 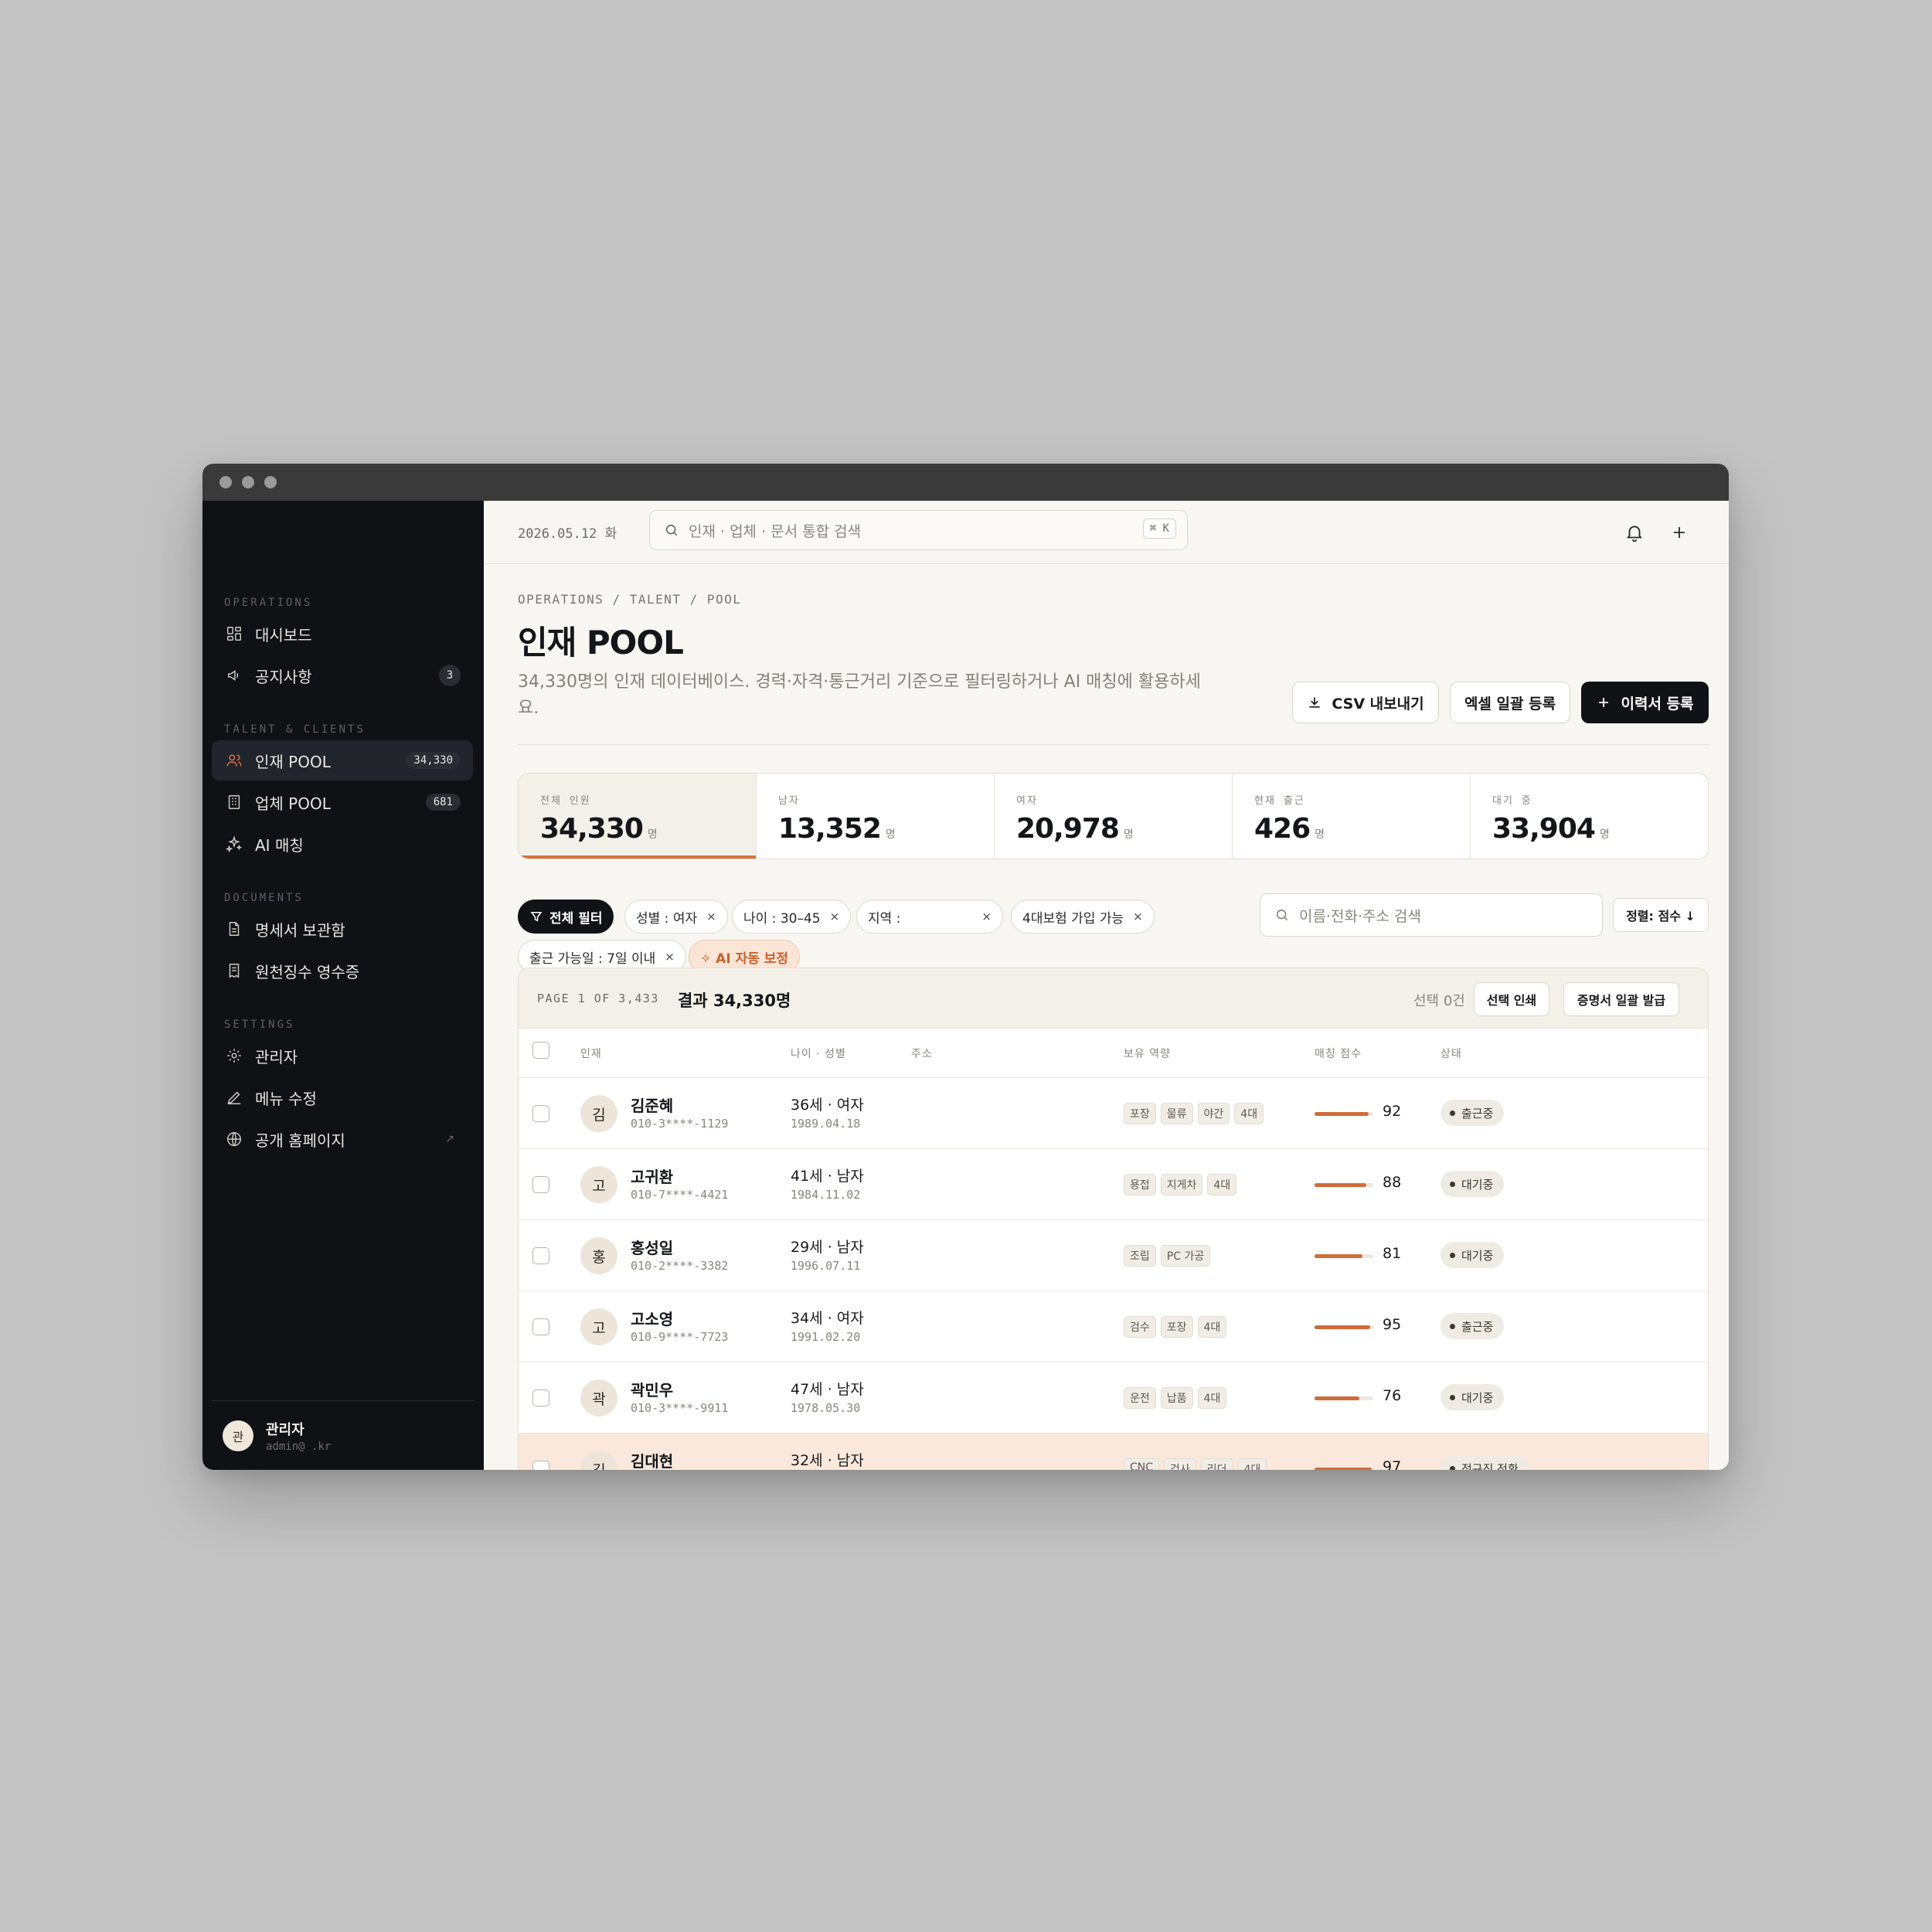 What do you see at coordinates (342, 844) in the screenshot?
I see `sidebar-item-ai-matching: AI 매칭` at bounding box center [342, 844].